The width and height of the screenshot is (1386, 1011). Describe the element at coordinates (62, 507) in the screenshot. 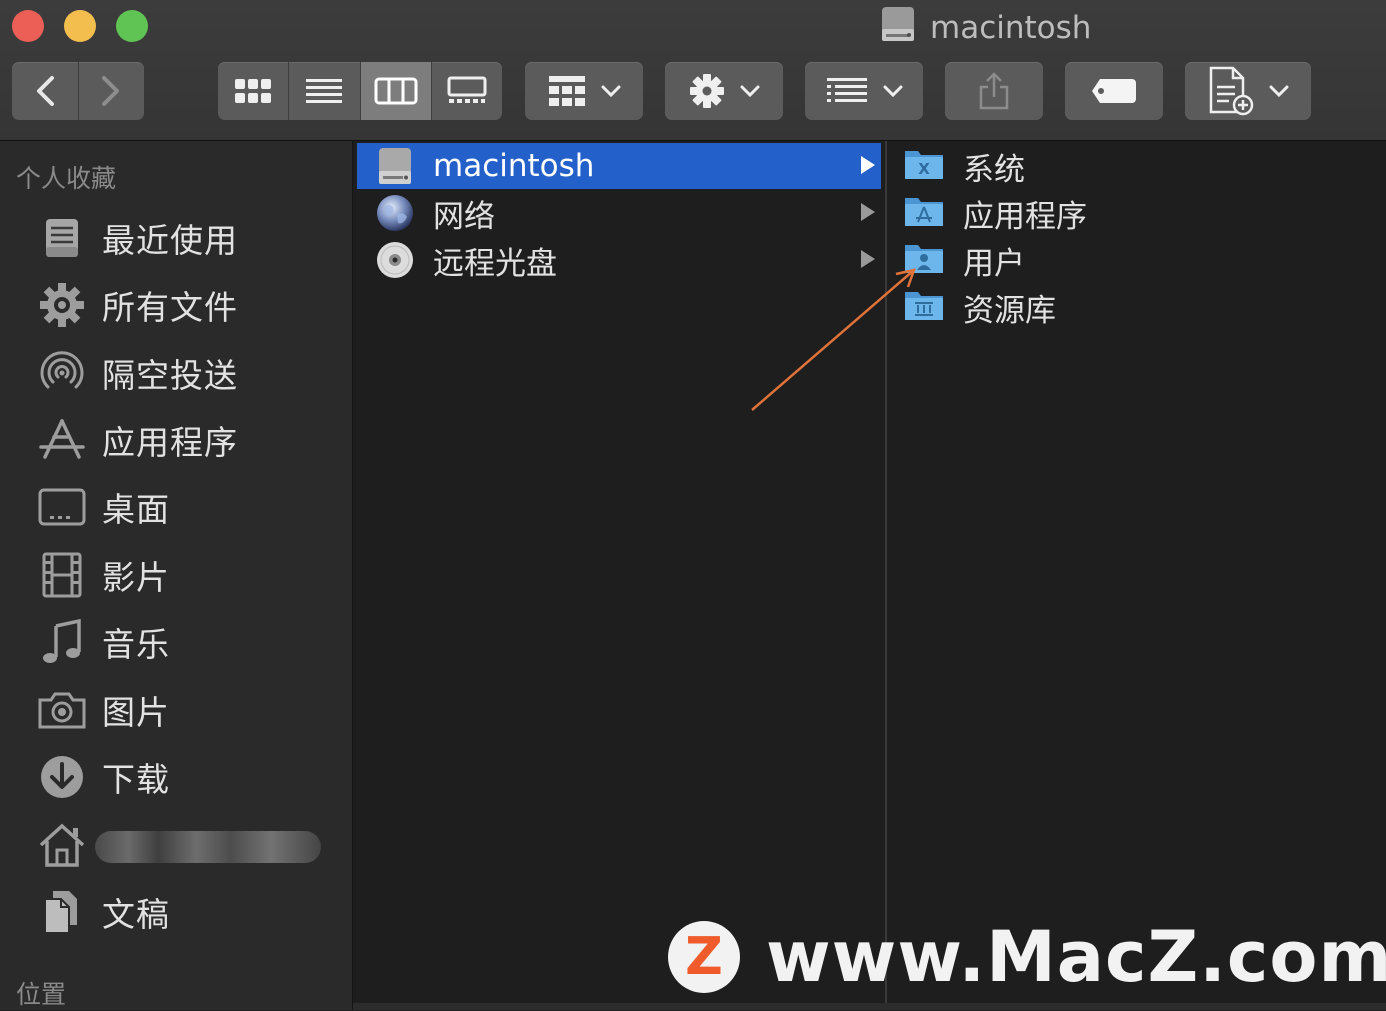

I see `desktop-icon` at that location.